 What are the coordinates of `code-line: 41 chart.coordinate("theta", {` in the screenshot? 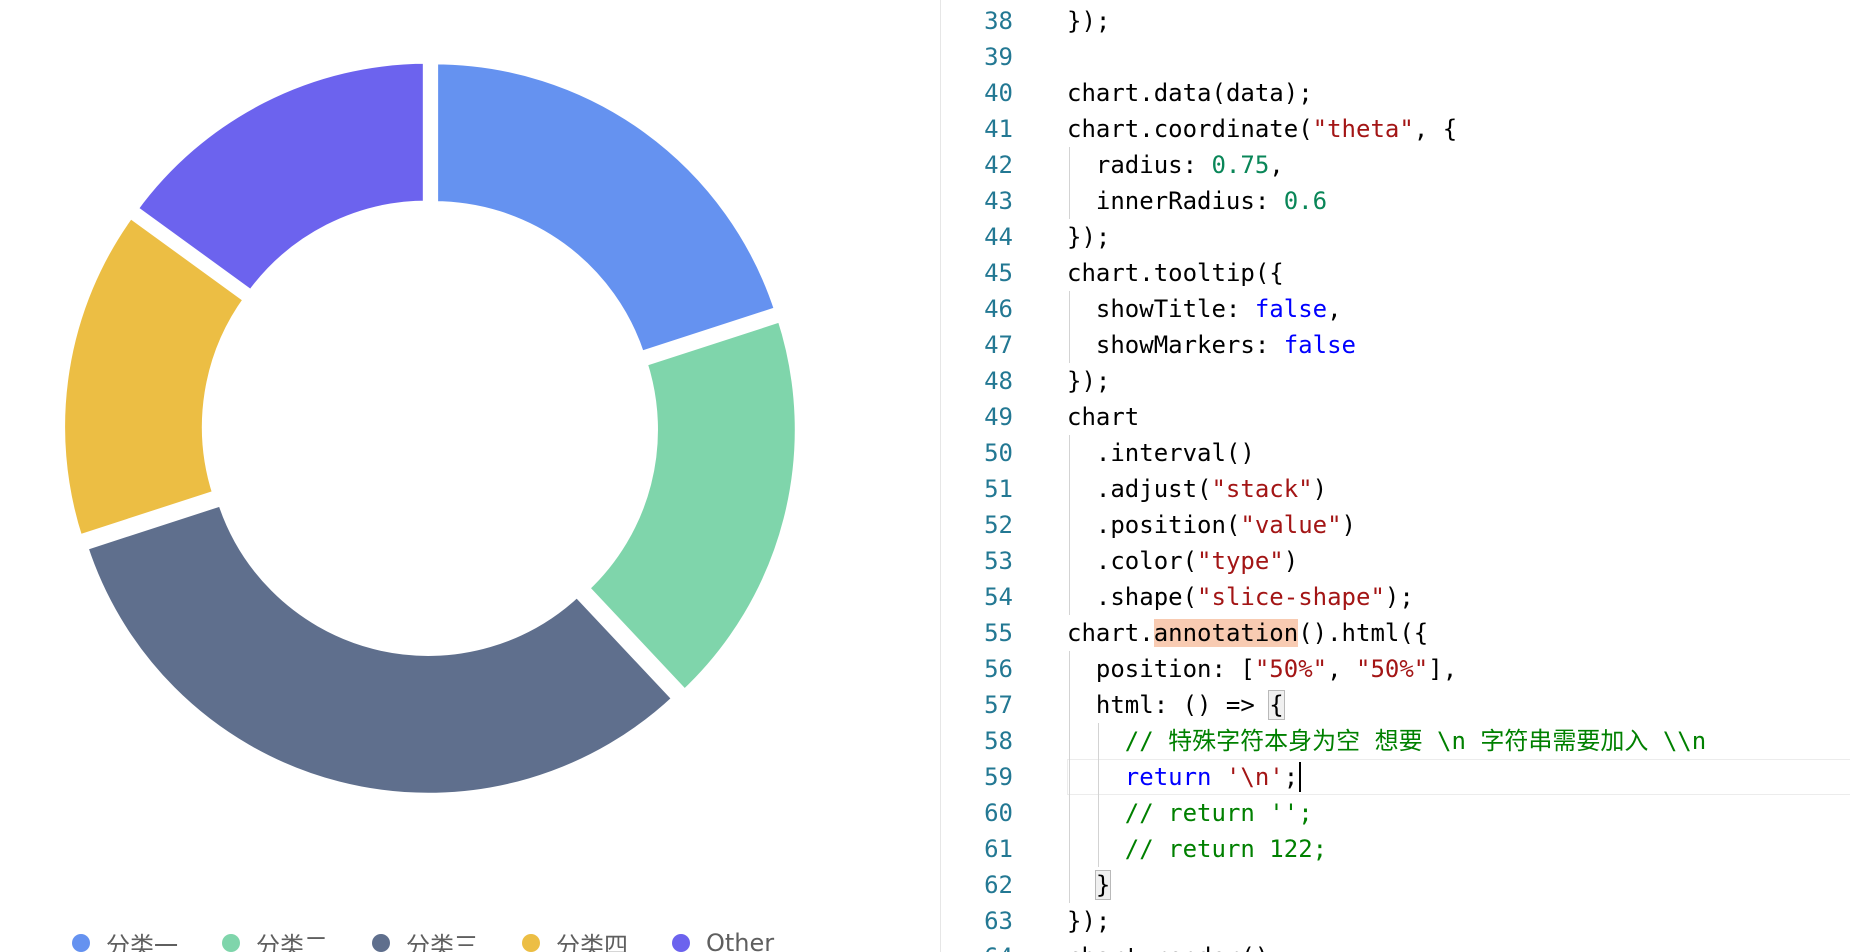 It's located at (1395, 129).